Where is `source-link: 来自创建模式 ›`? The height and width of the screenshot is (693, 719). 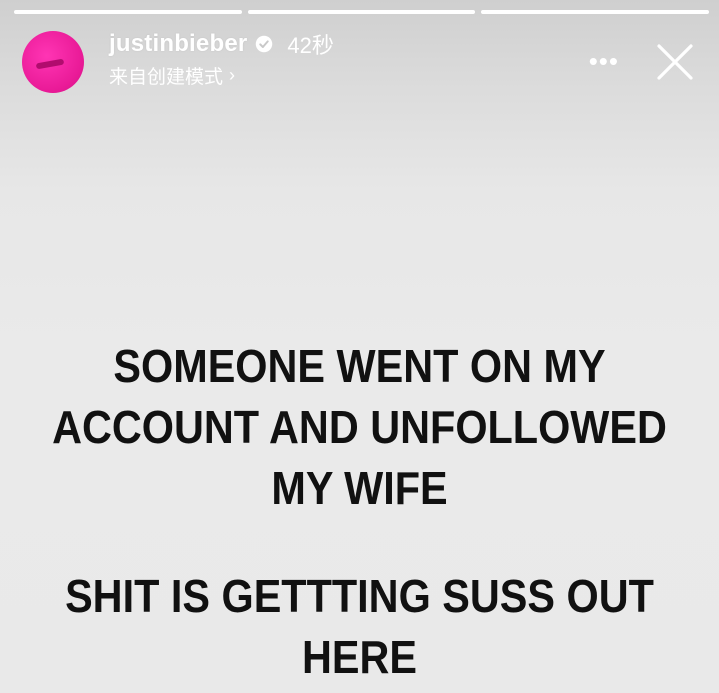 source-link: 来自创建模式 › is located at coordinates (221, 75).